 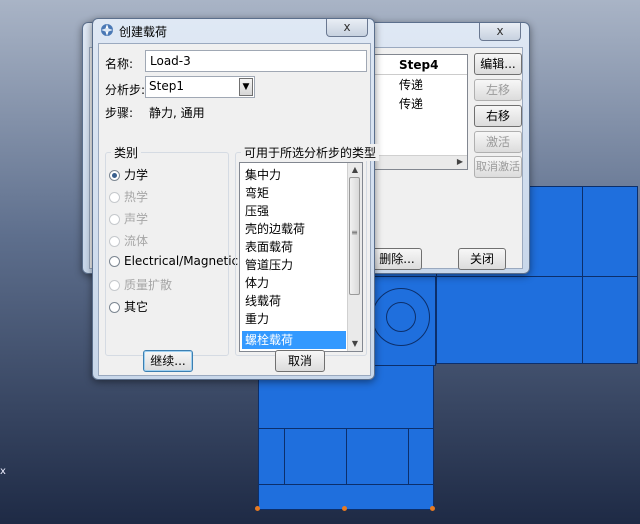 I want to click on category-mechanical: 力学, so click(x=128, y=174).